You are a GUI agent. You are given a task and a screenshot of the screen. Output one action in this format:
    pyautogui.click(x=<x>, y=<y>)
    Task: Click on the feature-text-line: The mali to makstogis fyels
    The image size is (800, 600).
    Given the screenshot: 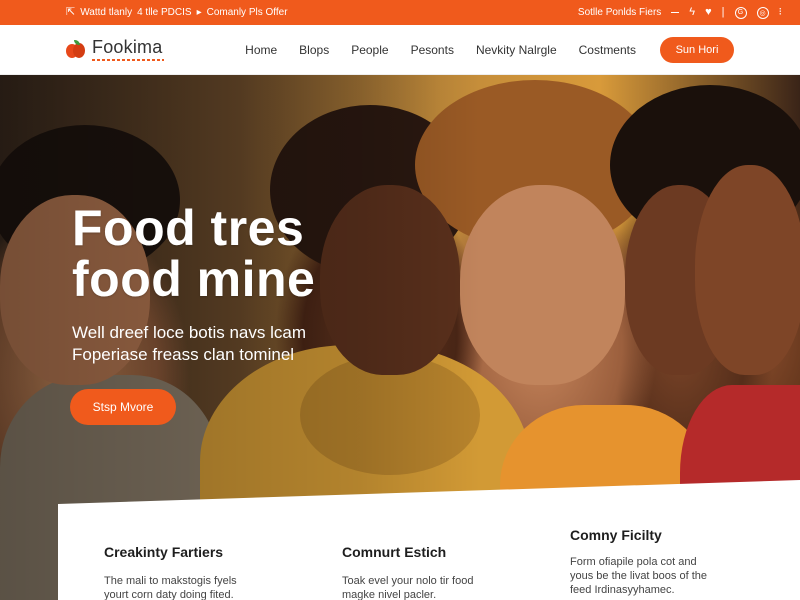 What is the action you would take?
    pyautogui.click(x=170, y=581)
    